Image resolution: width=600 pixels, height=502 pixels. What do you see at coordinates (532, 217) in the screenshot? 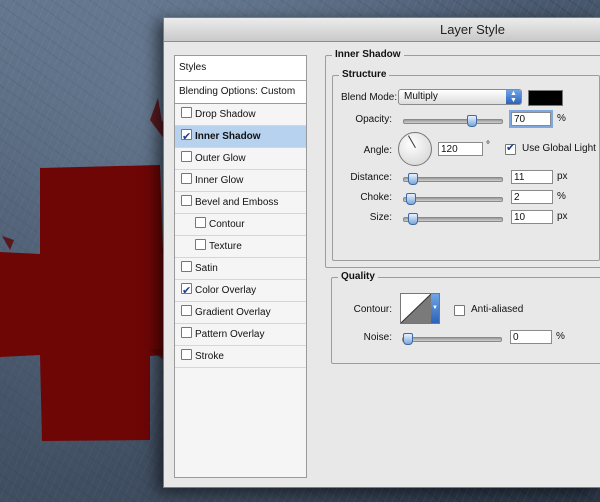
I see `size-input: 10` at bounding box center [532, 217].